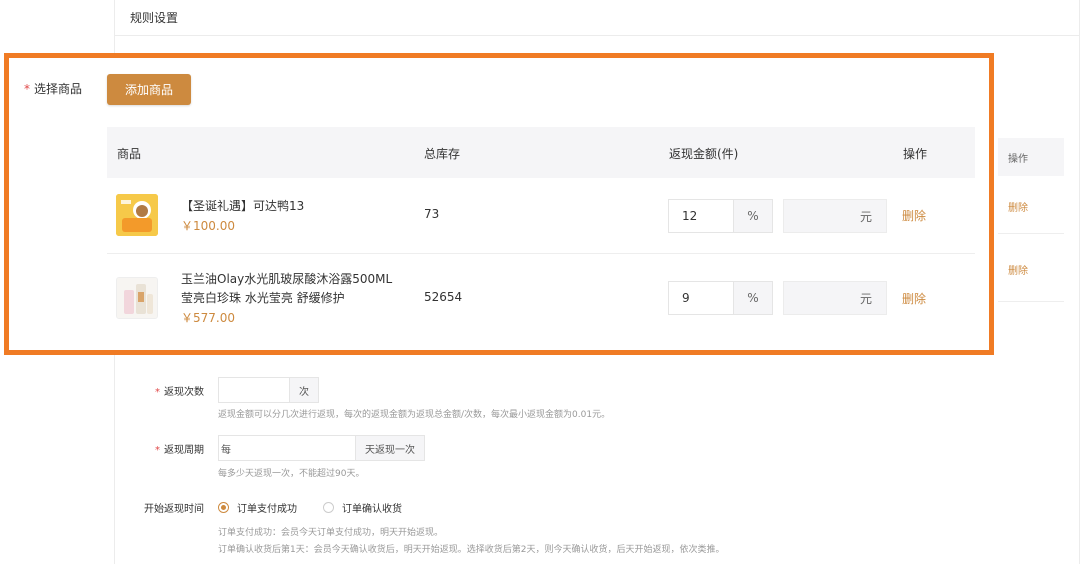 Image resolution: width=1080 pixels, height=564 pixels. I want to click on start-time-label: 开始返现时间, so click(174, 509).